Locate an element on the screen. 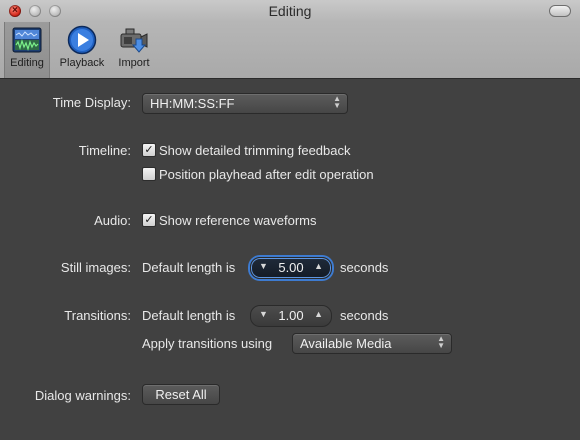 The height and width of the screenshot is (440, 580). apply-transitions-popup: Available Media ▲ ▼ is located at coordinates (372, 343).